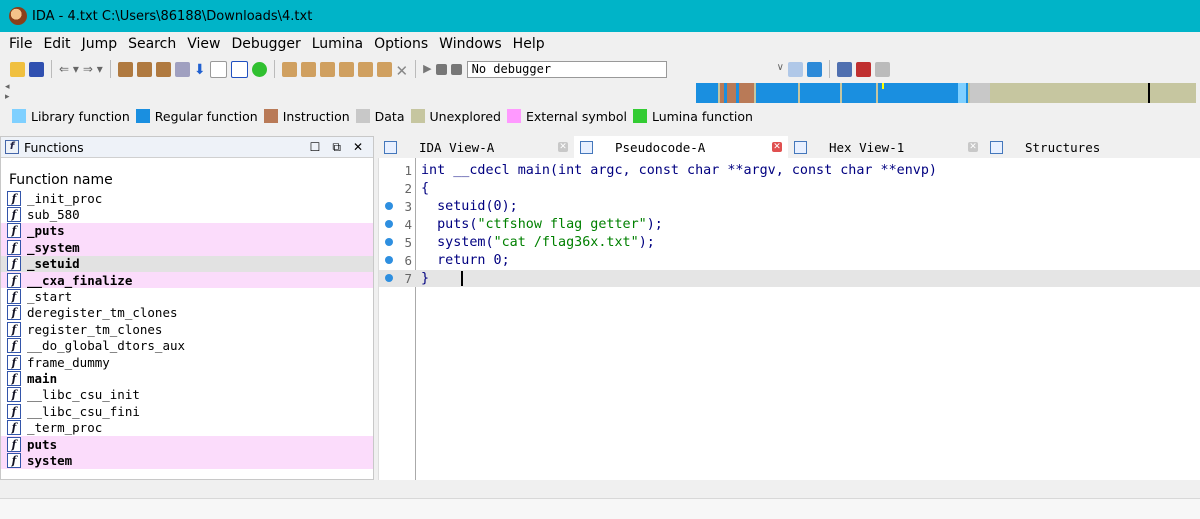 The height and width of the screenshot is (519, 1200). What do you see at coordinates (187, 444) in the screenshot?
I see `function-list-item: f puts` at bounding box center [187, 444].